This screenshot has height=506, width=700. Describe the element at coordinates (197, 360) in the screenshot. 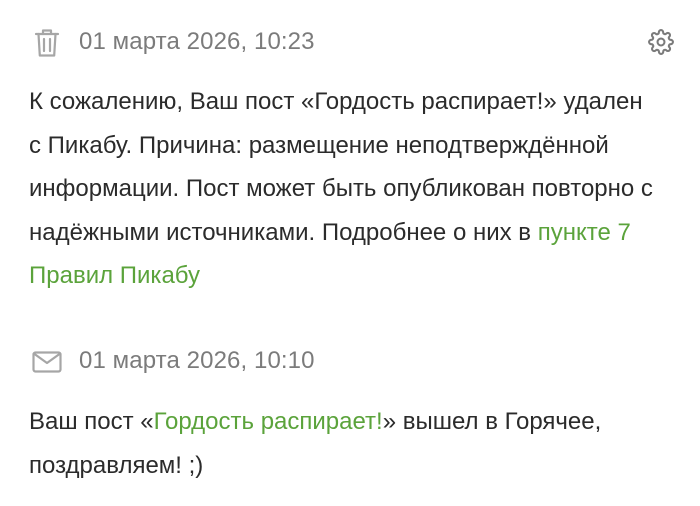

I see `notification-date: 01 марта 2026, 10:10` at that location.